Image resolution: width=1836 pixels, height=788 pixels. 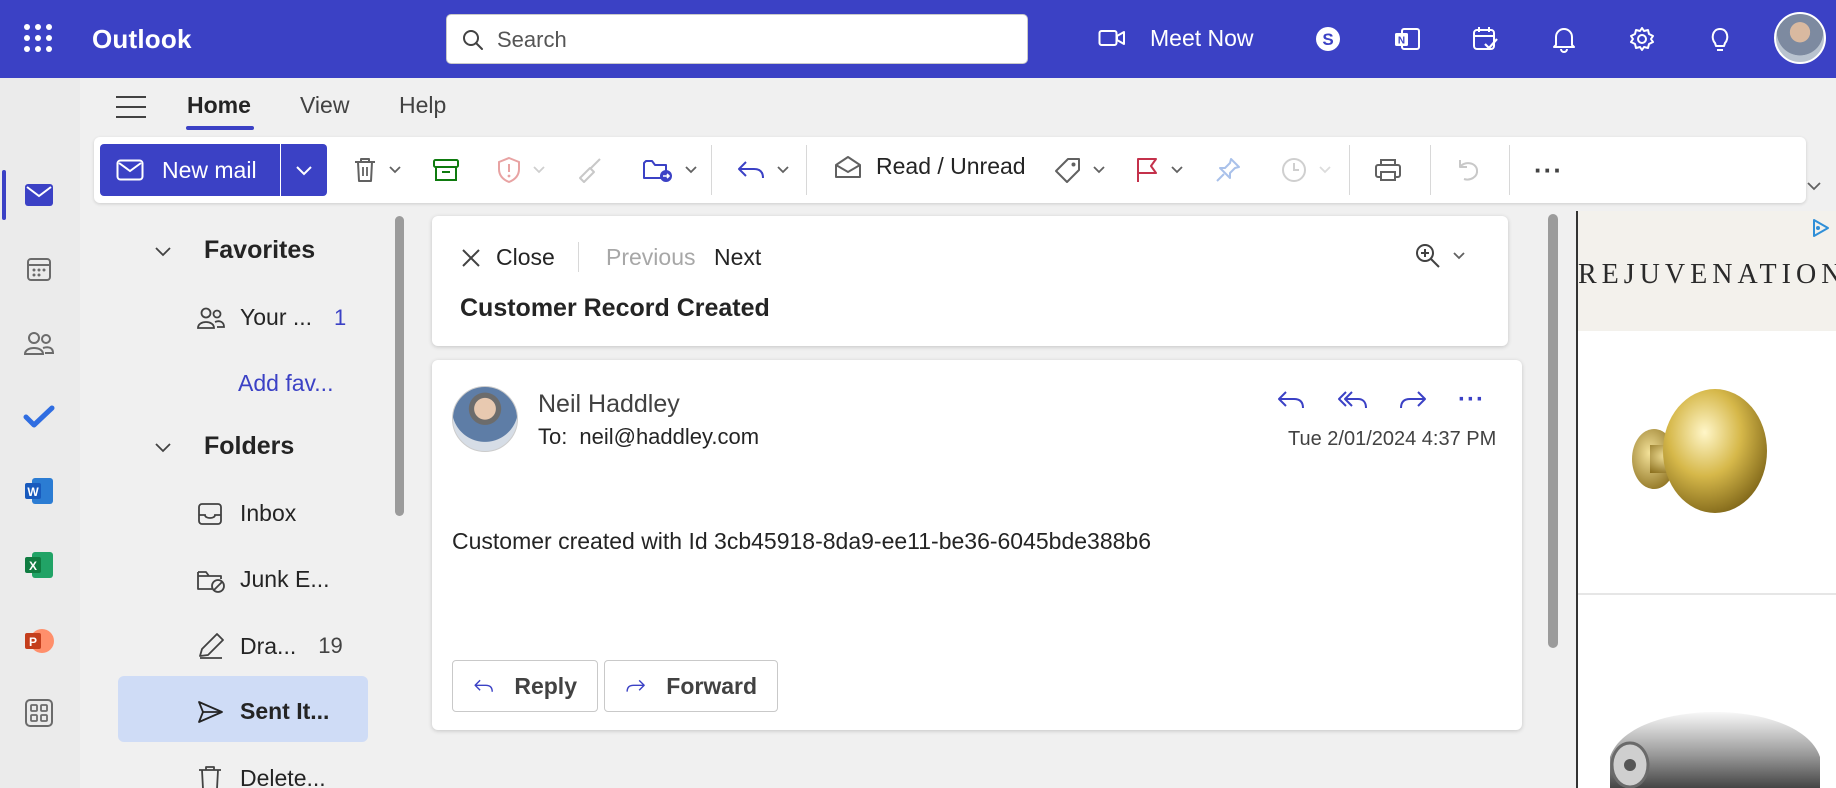 What do you see at coordinates (485, 419) in the screenshot?
I see `sender-avatar` at bounding box center [485, 419].